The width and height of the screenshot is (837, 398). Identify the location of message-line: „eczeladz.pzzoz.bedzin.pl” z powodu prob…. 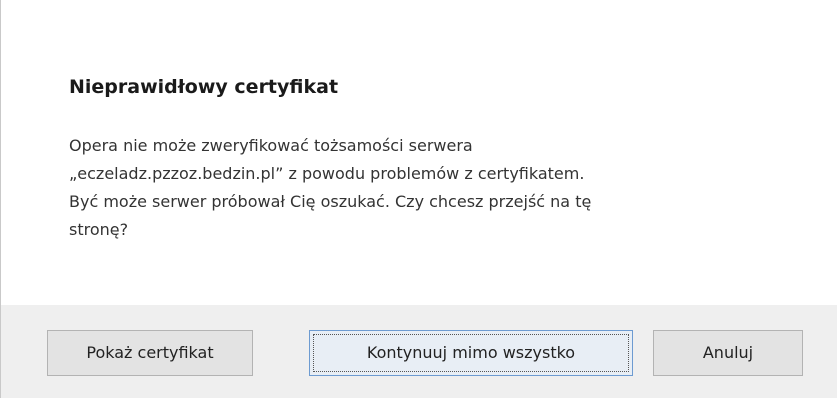
(327, 173).